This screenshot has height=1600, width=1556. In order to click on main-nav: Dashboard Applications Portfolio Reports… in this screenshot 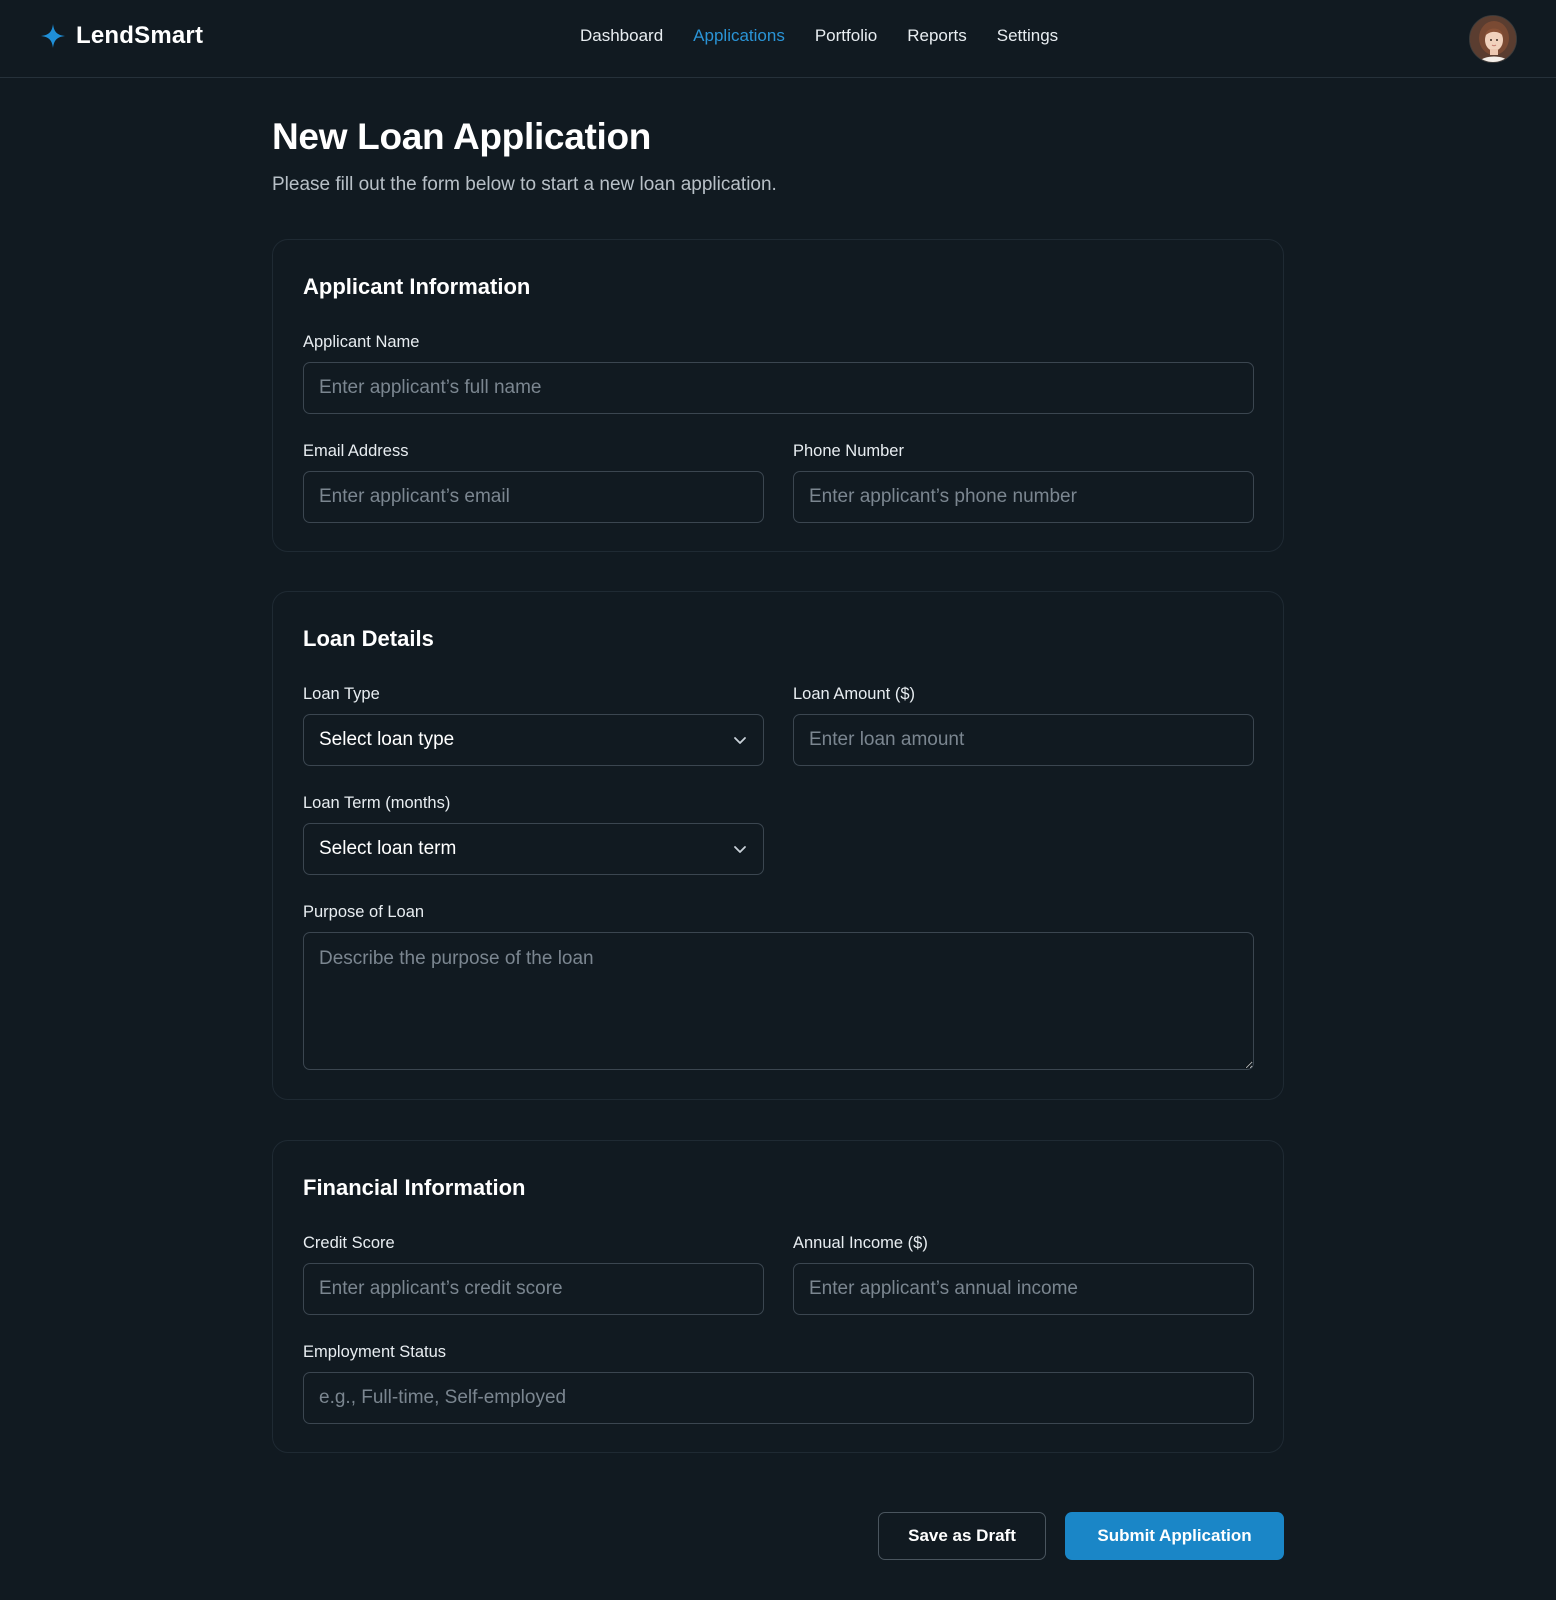, I will do `click(819, 36)`.